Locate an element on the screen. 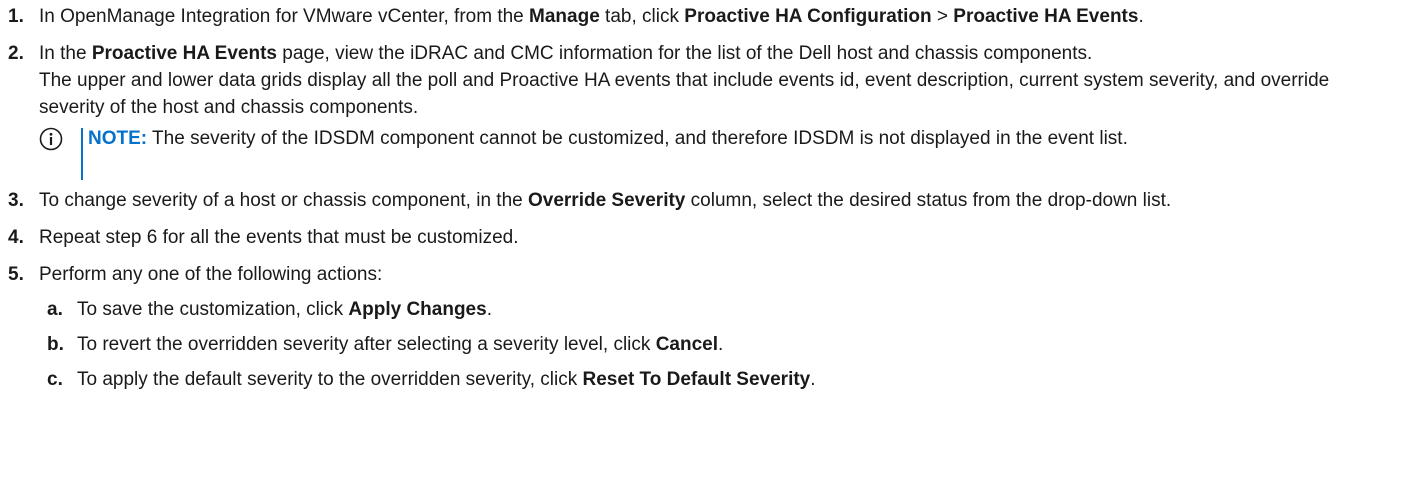  substep-letter: a. is located at coordinates (55, 309).